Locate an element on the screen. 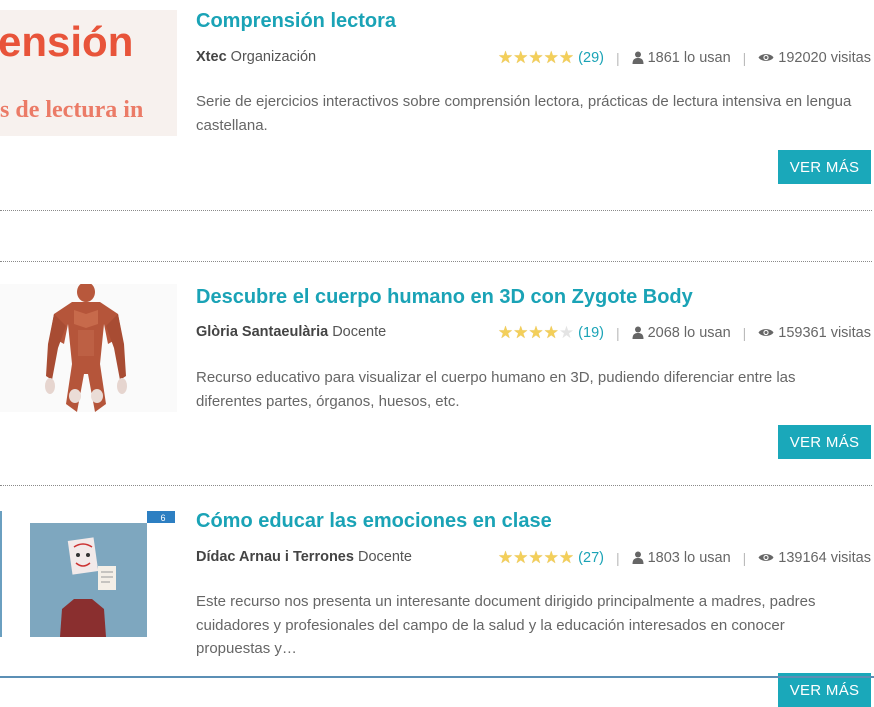  resource-thumbnail: 6 is located at coordinates (88, 574).